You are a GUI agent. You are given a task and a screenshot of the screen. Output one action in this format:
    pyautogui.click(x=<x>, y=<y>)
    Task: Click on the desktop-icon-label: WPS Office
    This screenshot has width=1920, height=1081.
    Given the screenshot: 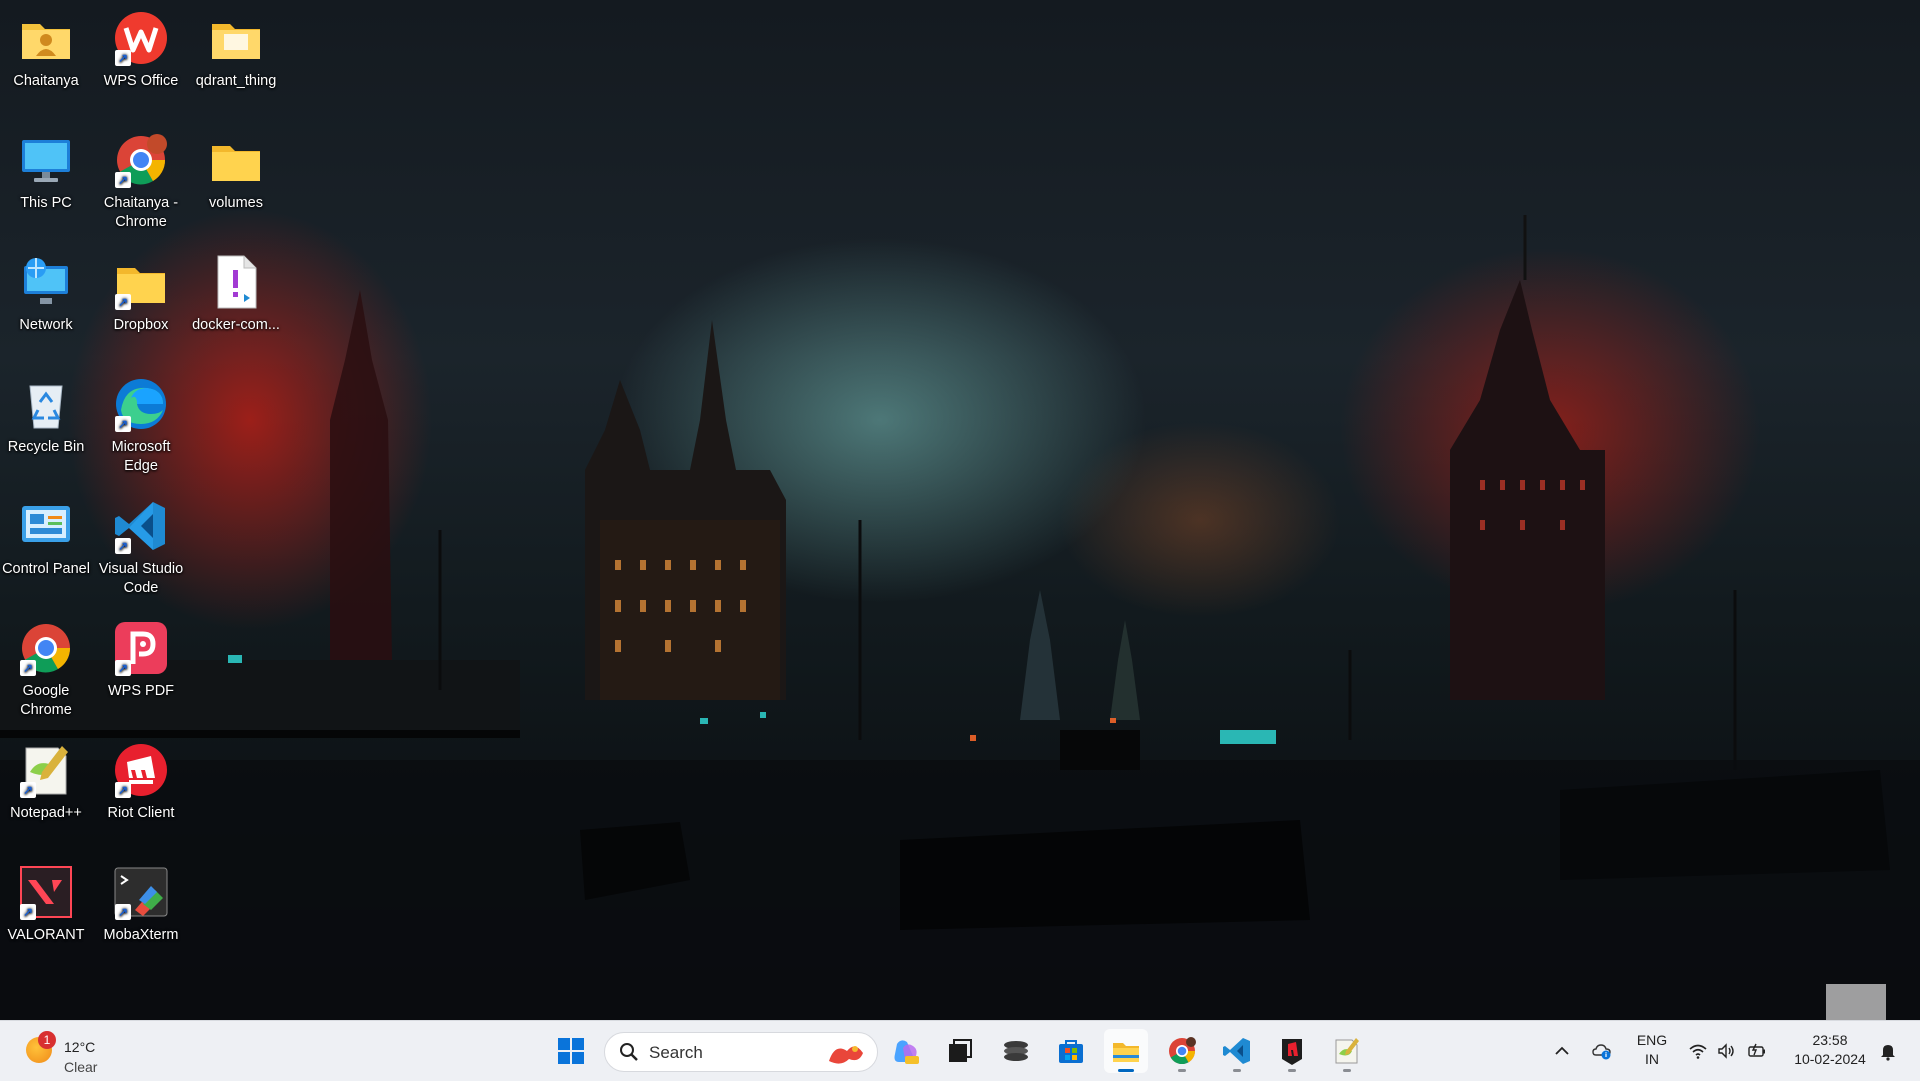 What is the action you would take?
    pyautogui.click(x=141, y=81)
    